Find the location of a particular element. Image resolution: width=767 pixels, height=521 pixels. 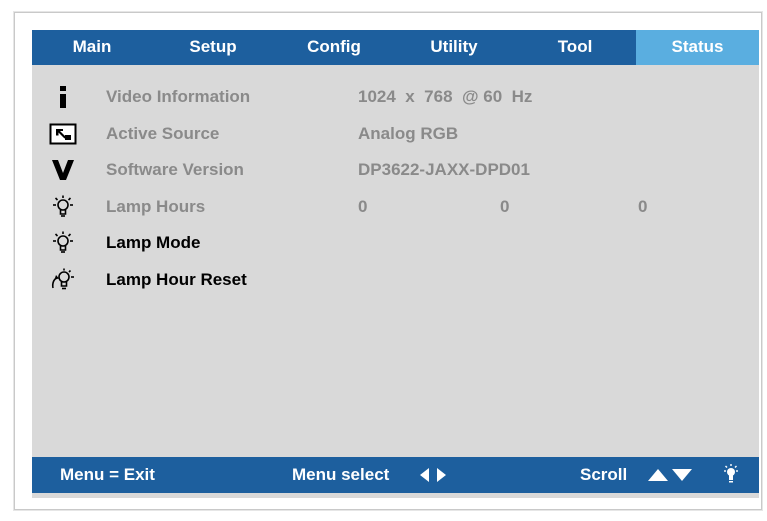

row-active-source: Active Source Analog RGB is located at coordinates (395, 137).